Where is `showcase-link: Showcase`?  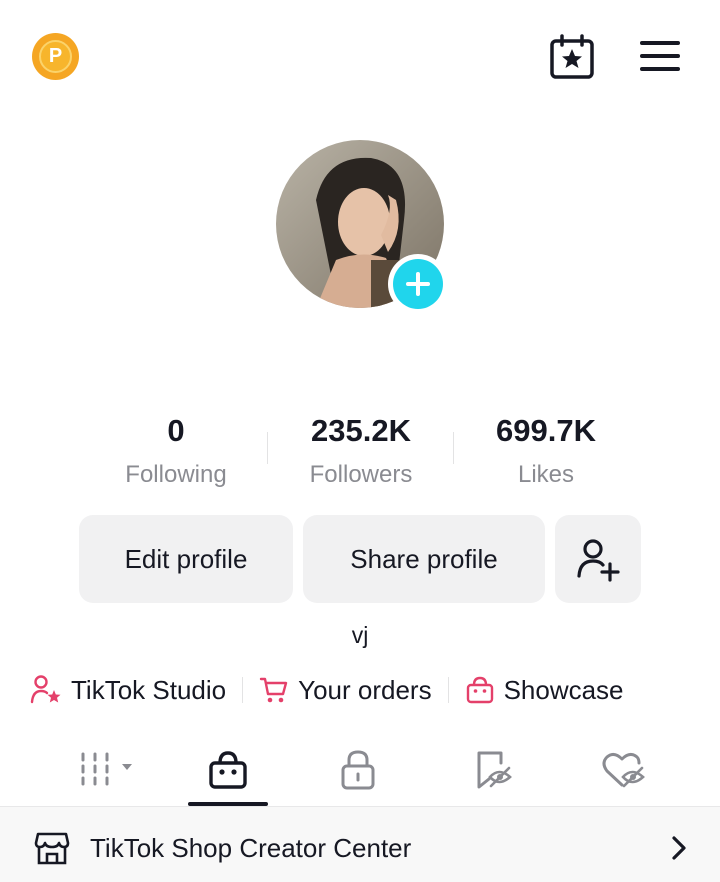
showcase-link: Showcase is located at coordinates (544, 690).